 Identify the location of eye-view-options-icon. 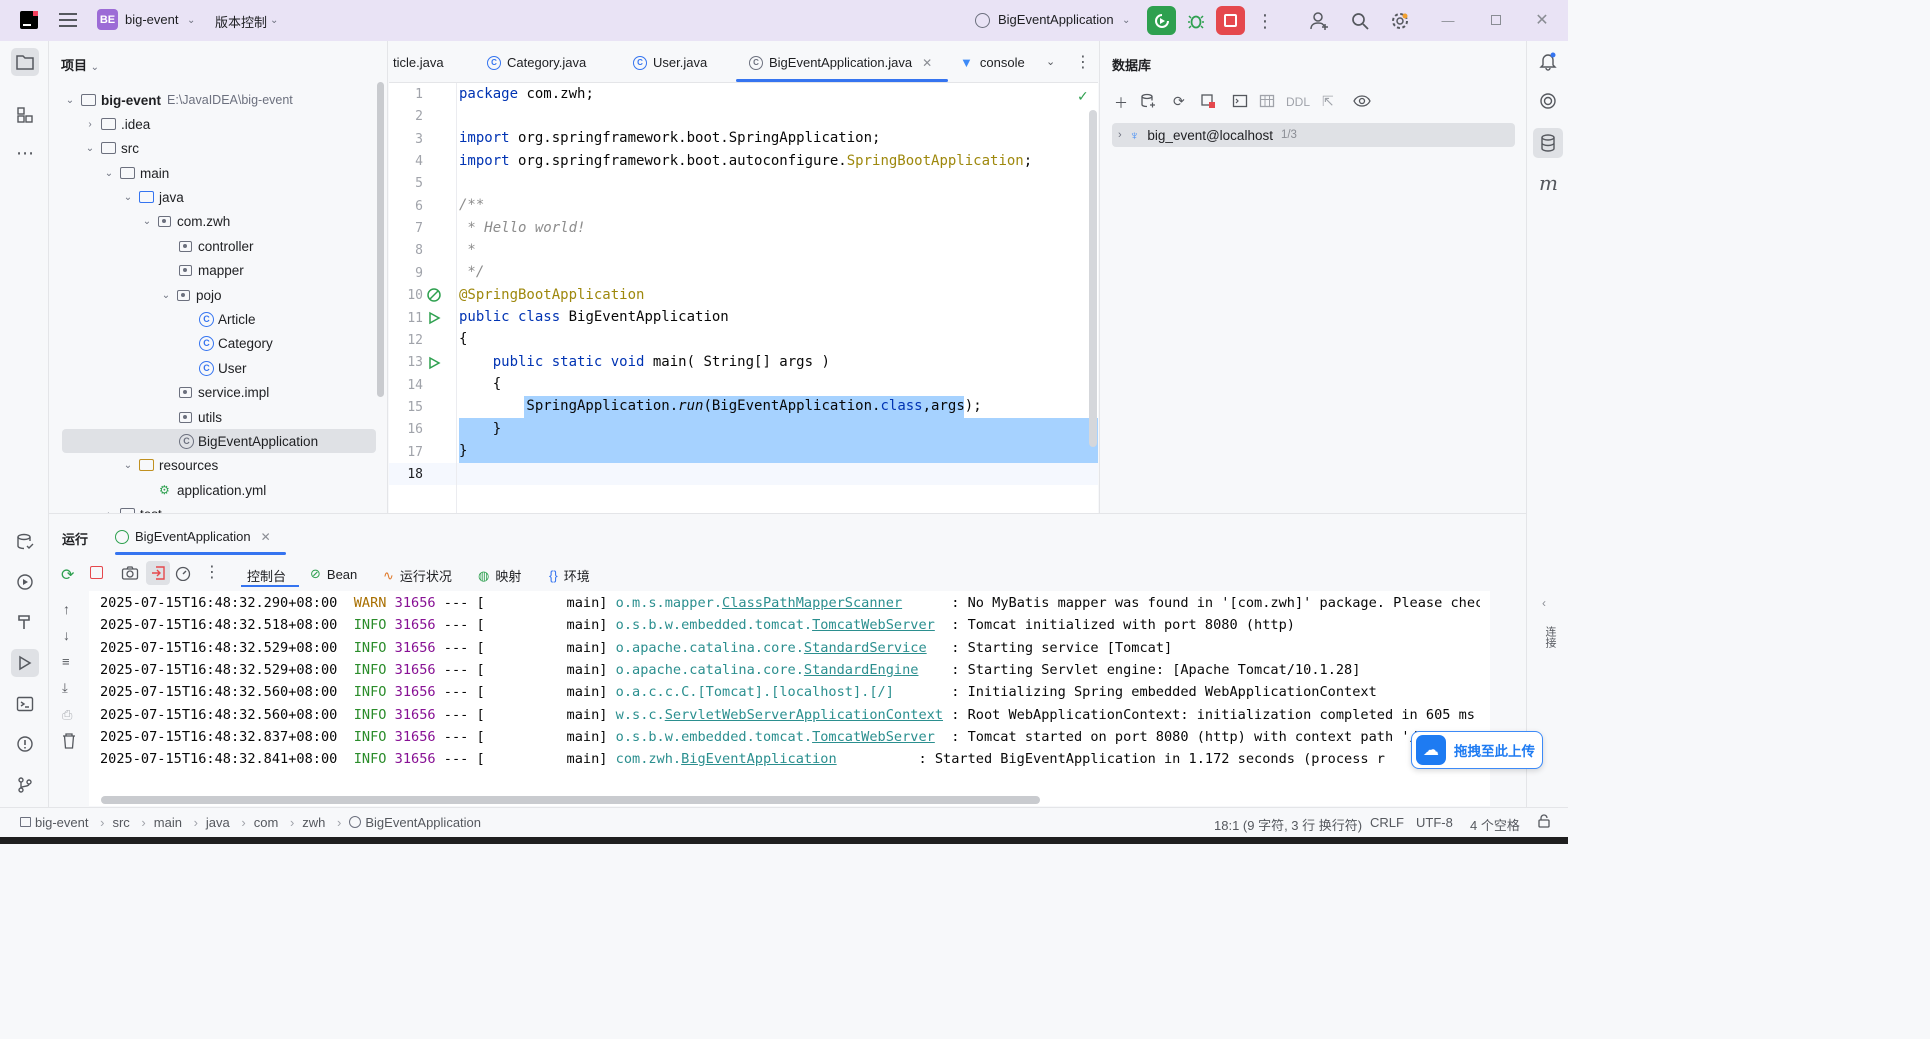
(1362, 102).